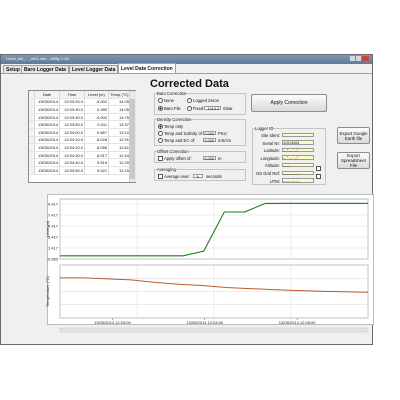 The image size is (400, 400). I want to click on level-axis-label: Level (m), so click(47, 228).